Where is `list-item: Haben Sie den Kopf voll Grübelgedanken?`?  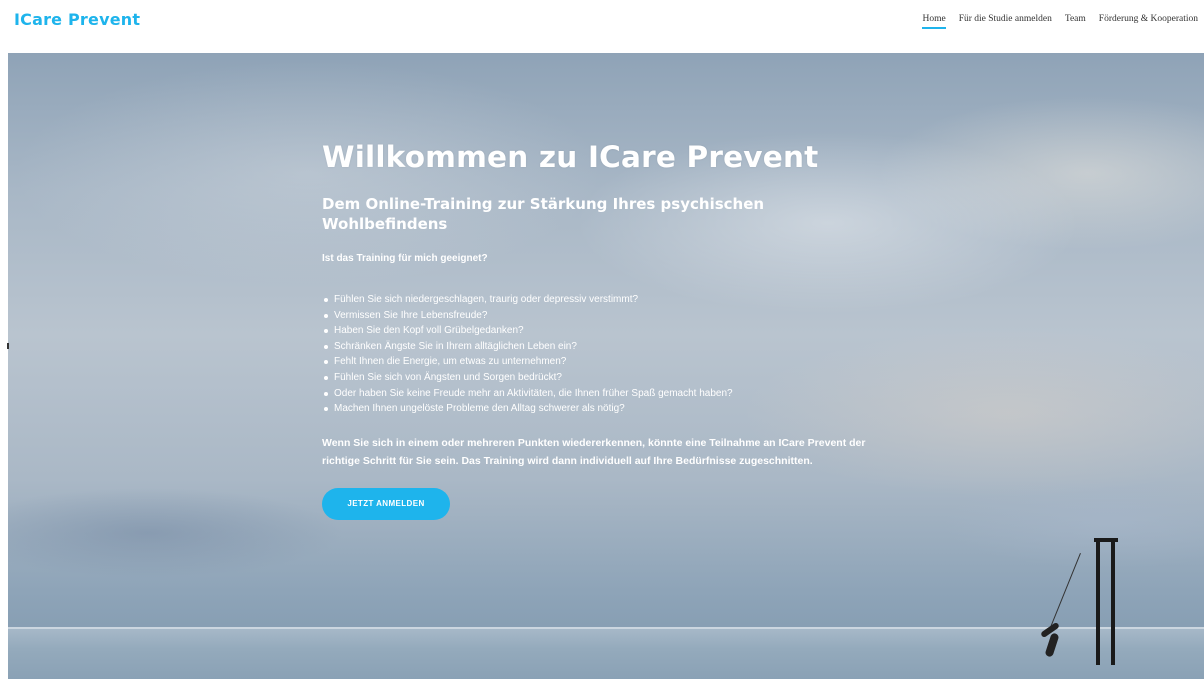 list-item: Haben Sie den Kopf voll Grübelgedanken? is located at coordinates (622, 331).